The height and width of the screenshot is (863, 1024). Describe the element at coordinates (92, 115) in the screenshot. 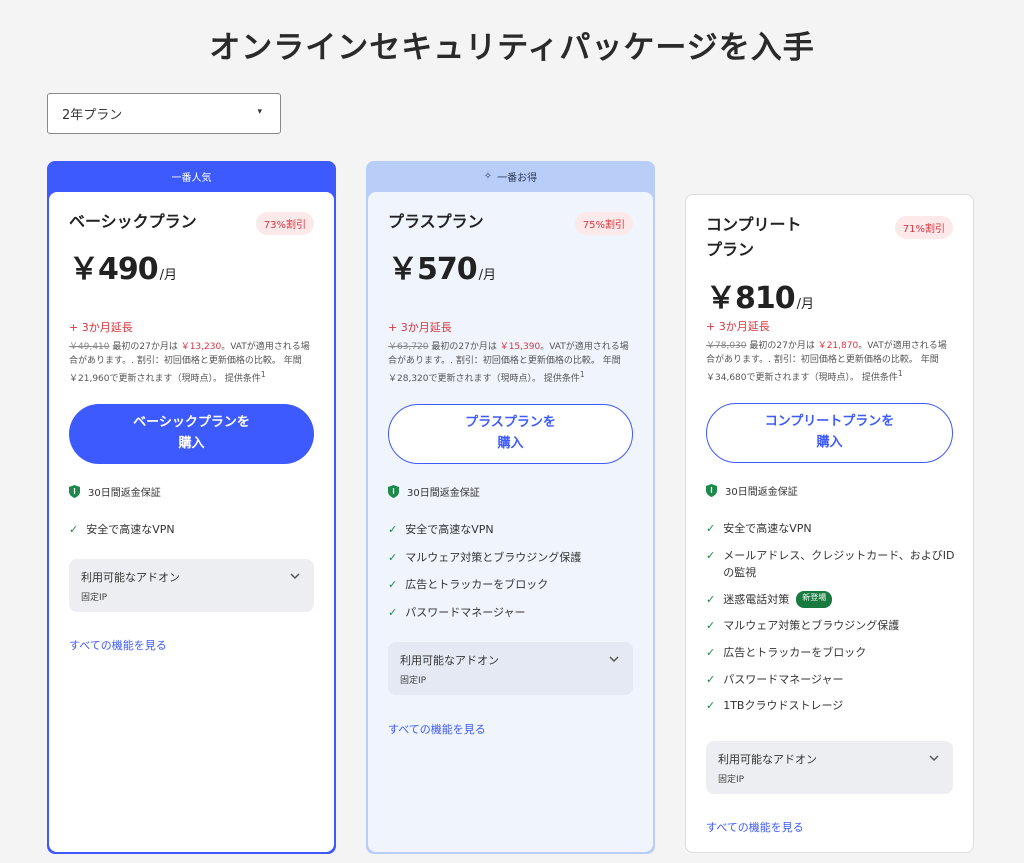

I see `plan-duration-value: 2年プラン` at that location.